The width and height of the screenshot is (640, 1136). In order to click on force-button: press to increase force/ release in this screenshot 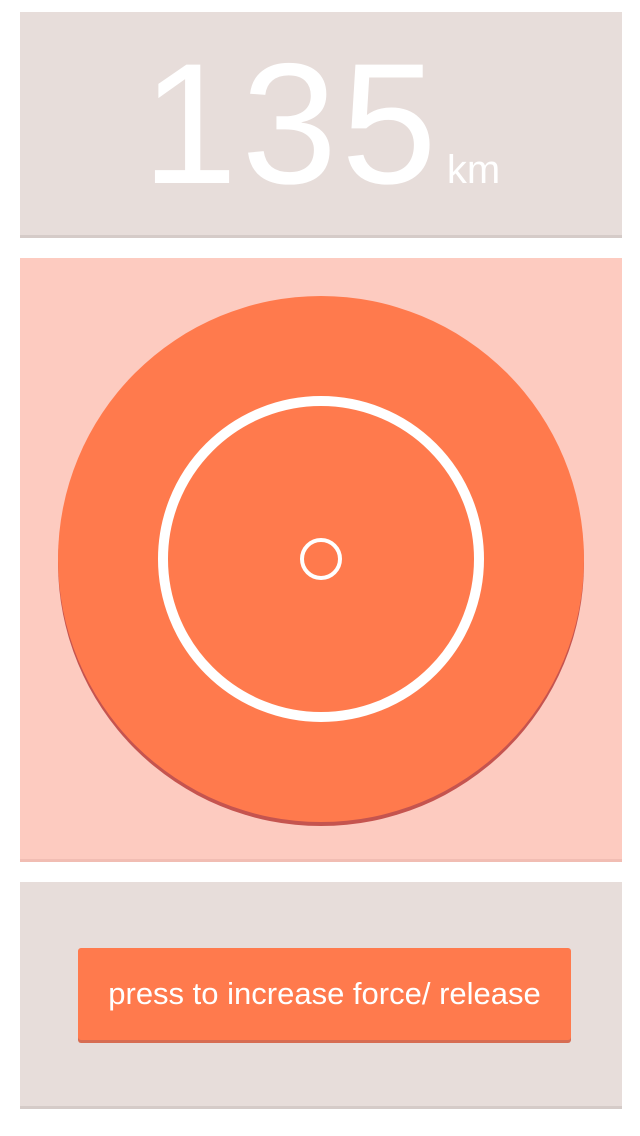, I will do `click(324, 994)`.